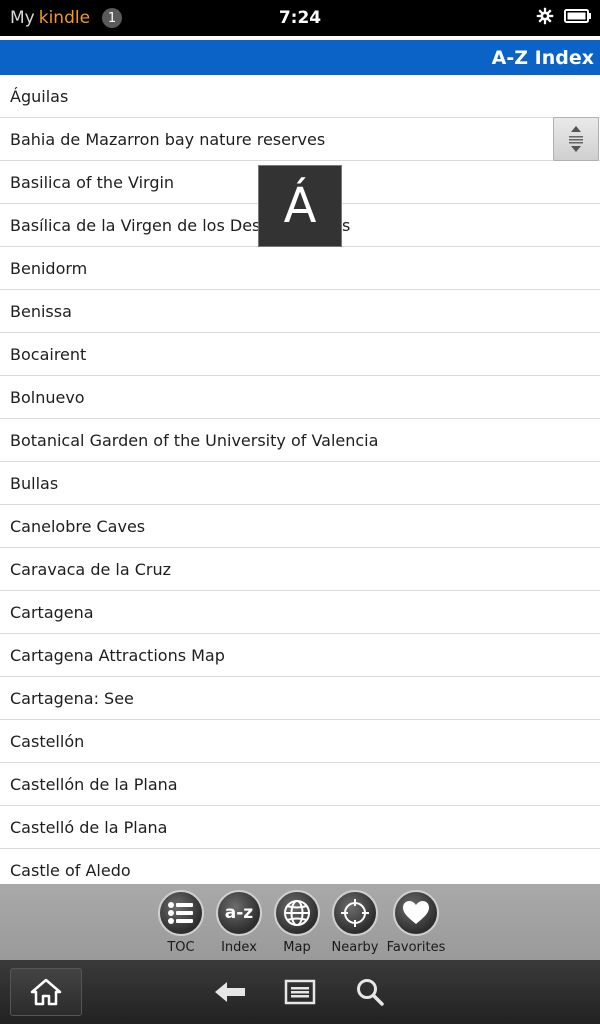 The image size is (600, 1024). I want to click on heart-icon, so click(416, 913).